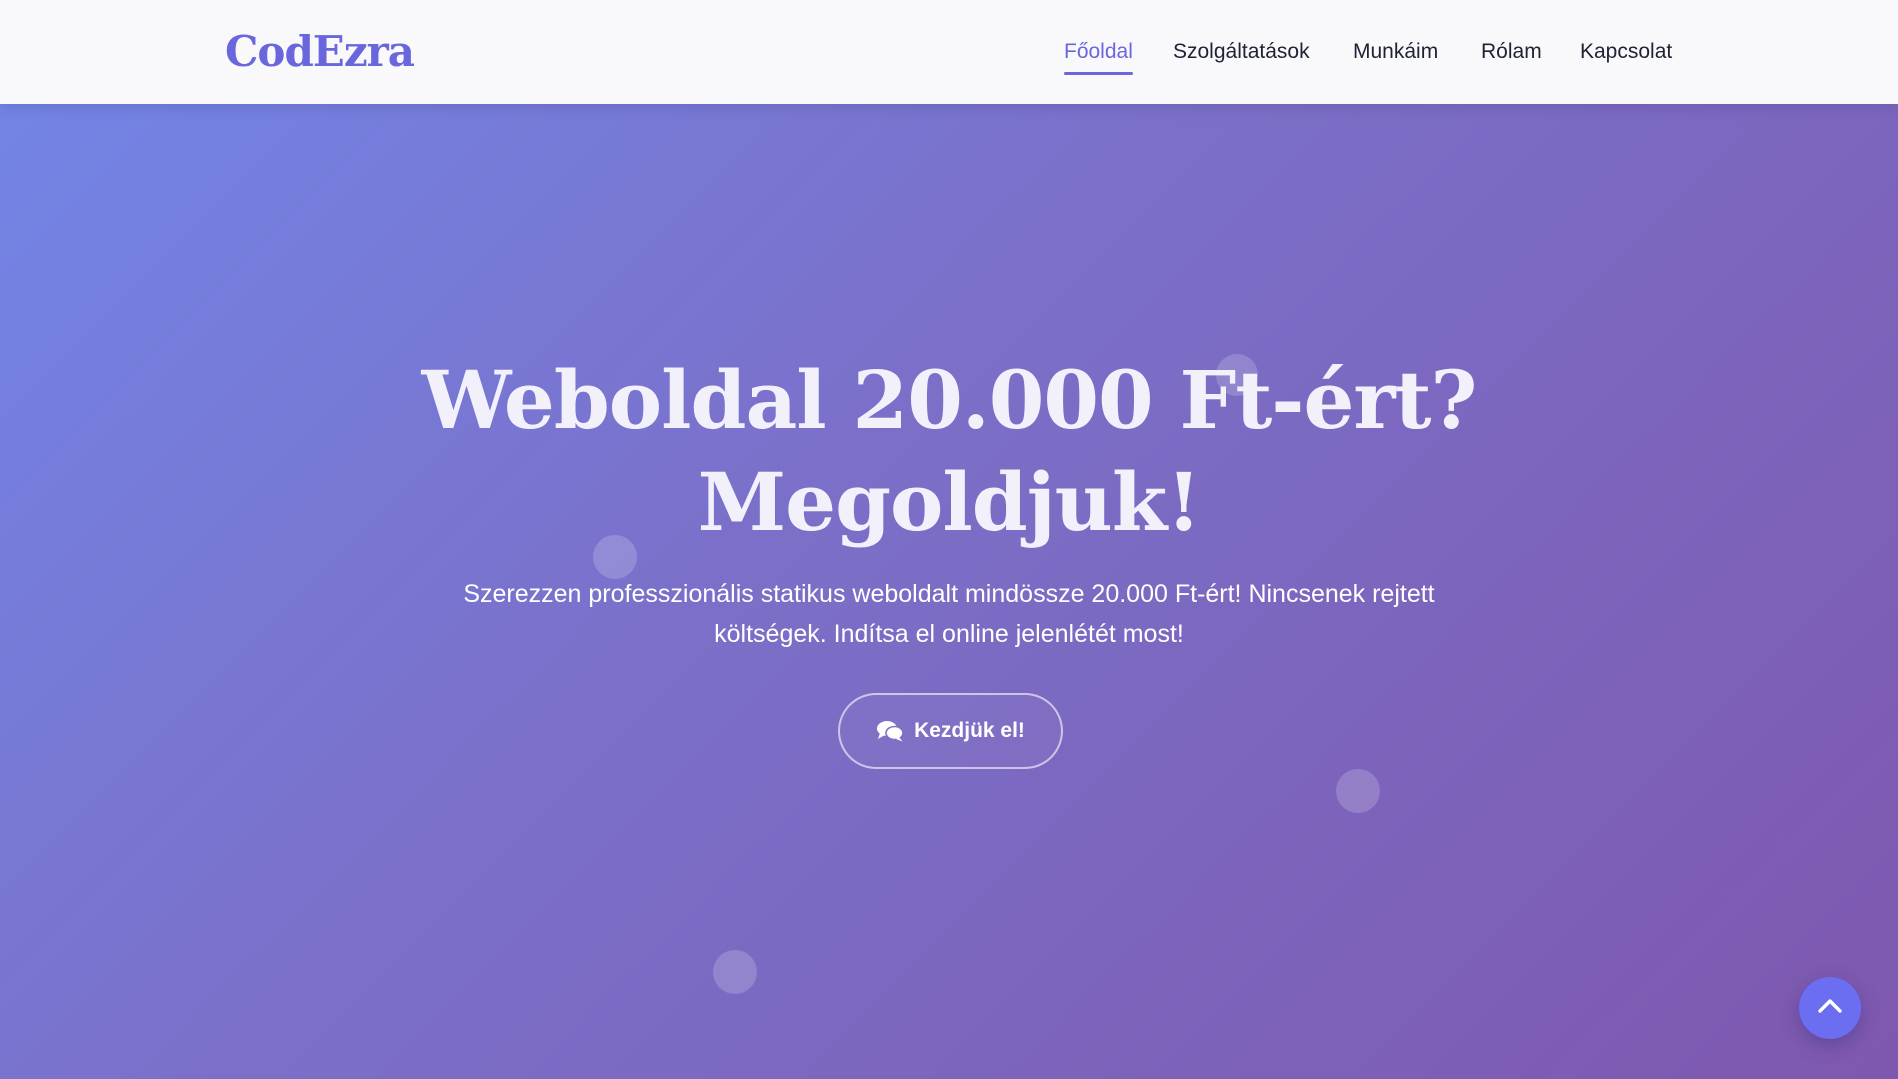  Describe the element at coordinates (969, 730) in the screenshot. I see `start-cta-label: Kezdjük el!` at that location.